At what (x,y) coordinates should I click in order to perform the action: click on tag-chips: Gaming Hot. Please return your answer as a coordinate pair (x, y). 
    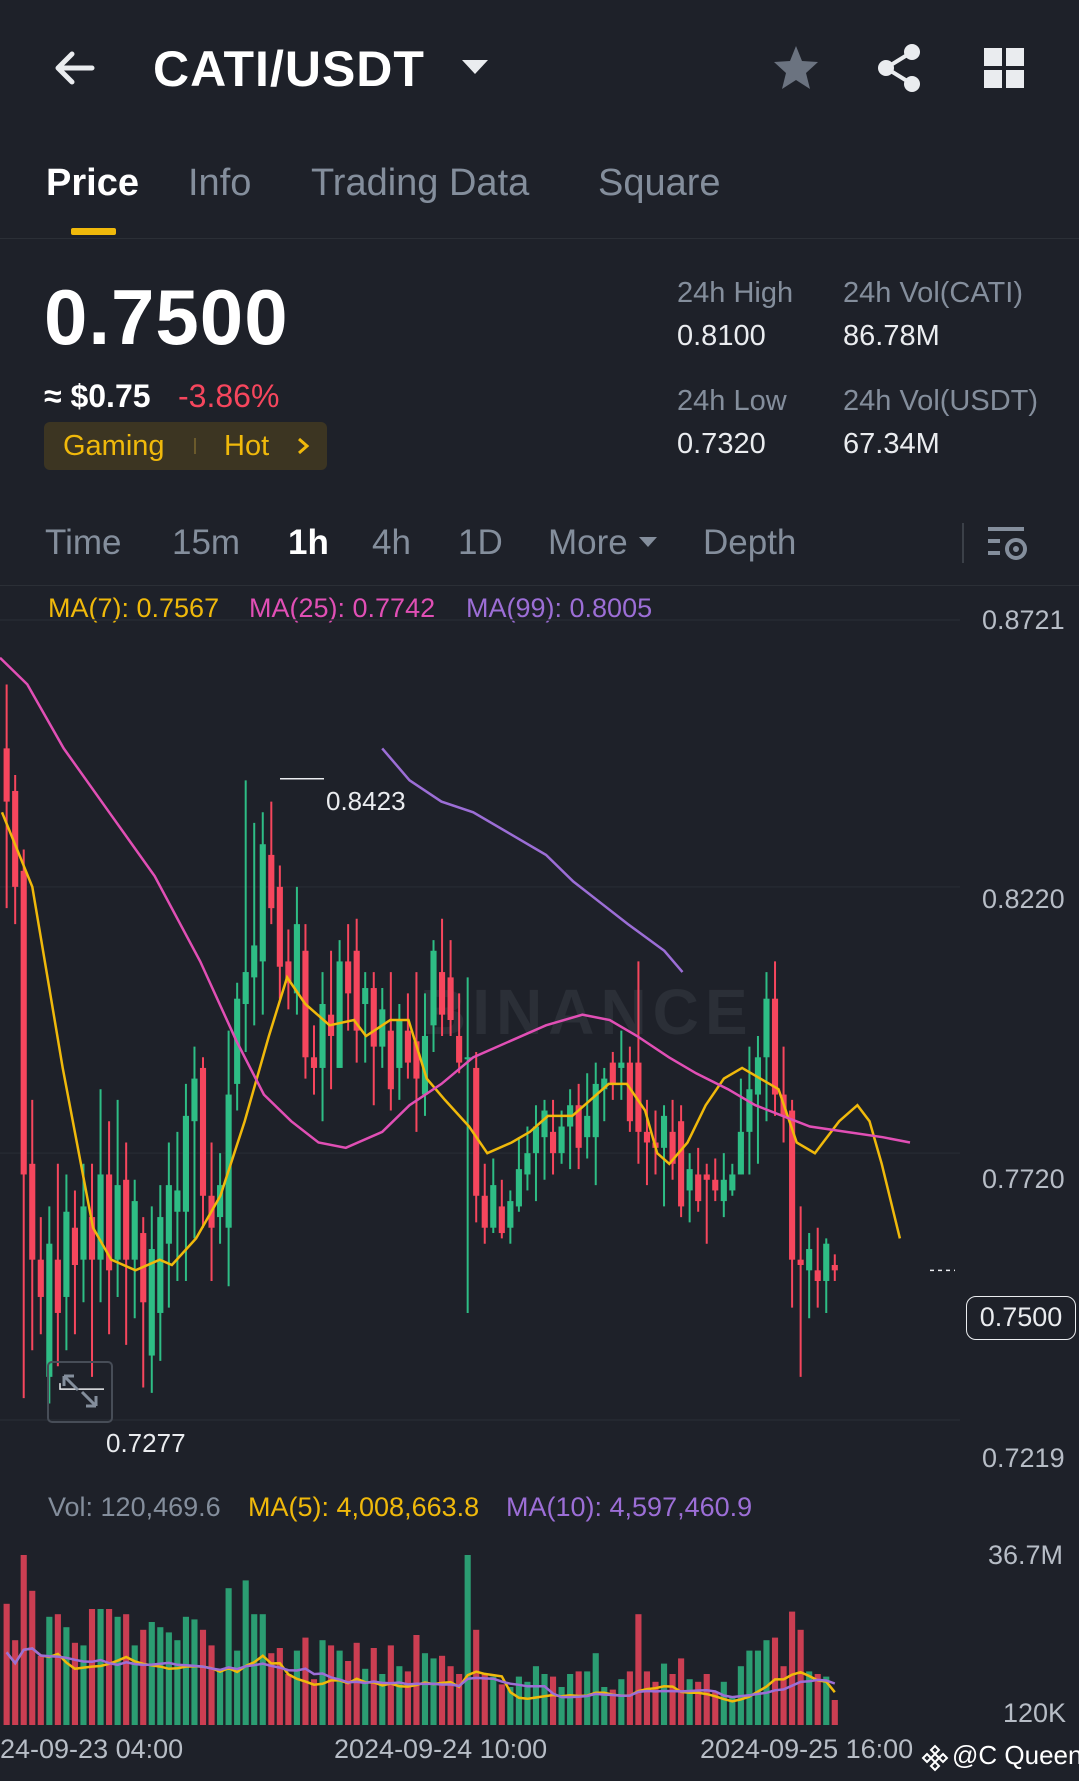
    Looking at the image, I should click on (185, 446).